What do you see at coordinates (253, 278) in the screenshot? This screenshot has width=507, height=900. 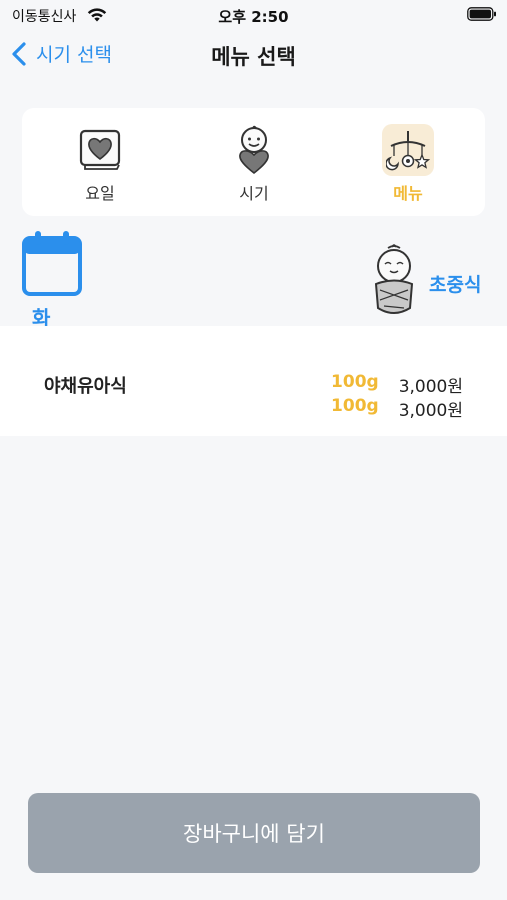 I see `selection-summary: 화 초중식` at bounding box center [253, 278].